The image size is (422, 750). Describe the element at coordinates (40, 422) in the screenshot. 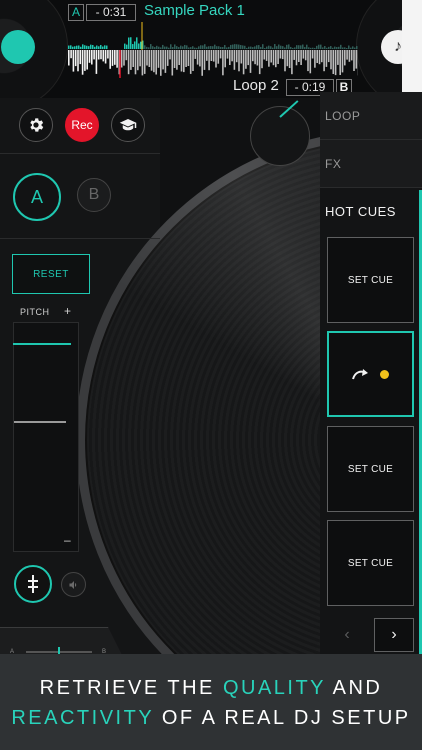

I see `pitch-slider-handle` at that location.